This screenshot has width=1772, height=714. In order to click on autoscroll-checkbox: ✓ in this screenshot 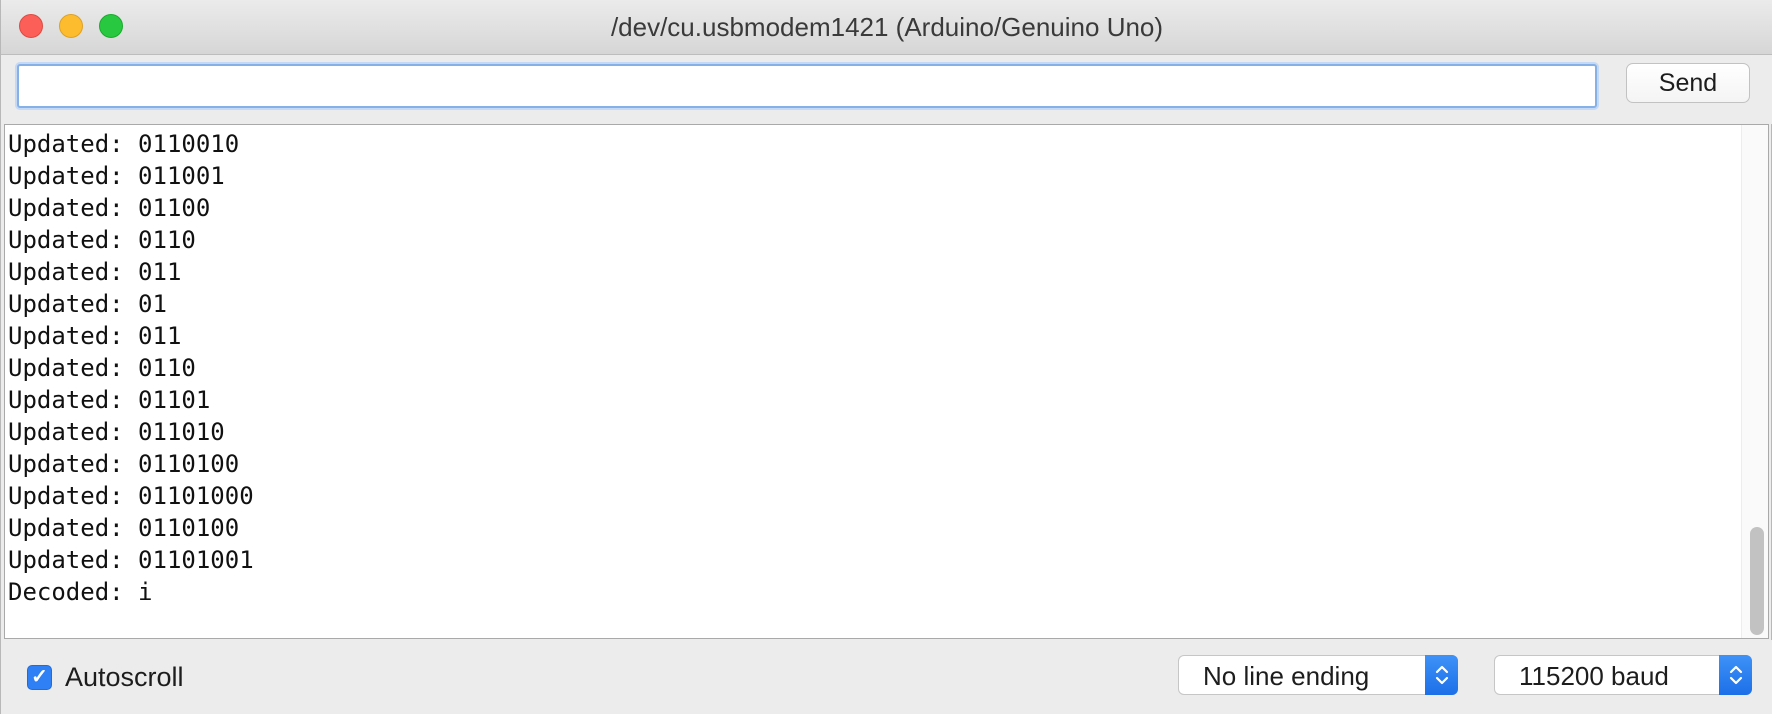, I will do `click(39, 677)`.